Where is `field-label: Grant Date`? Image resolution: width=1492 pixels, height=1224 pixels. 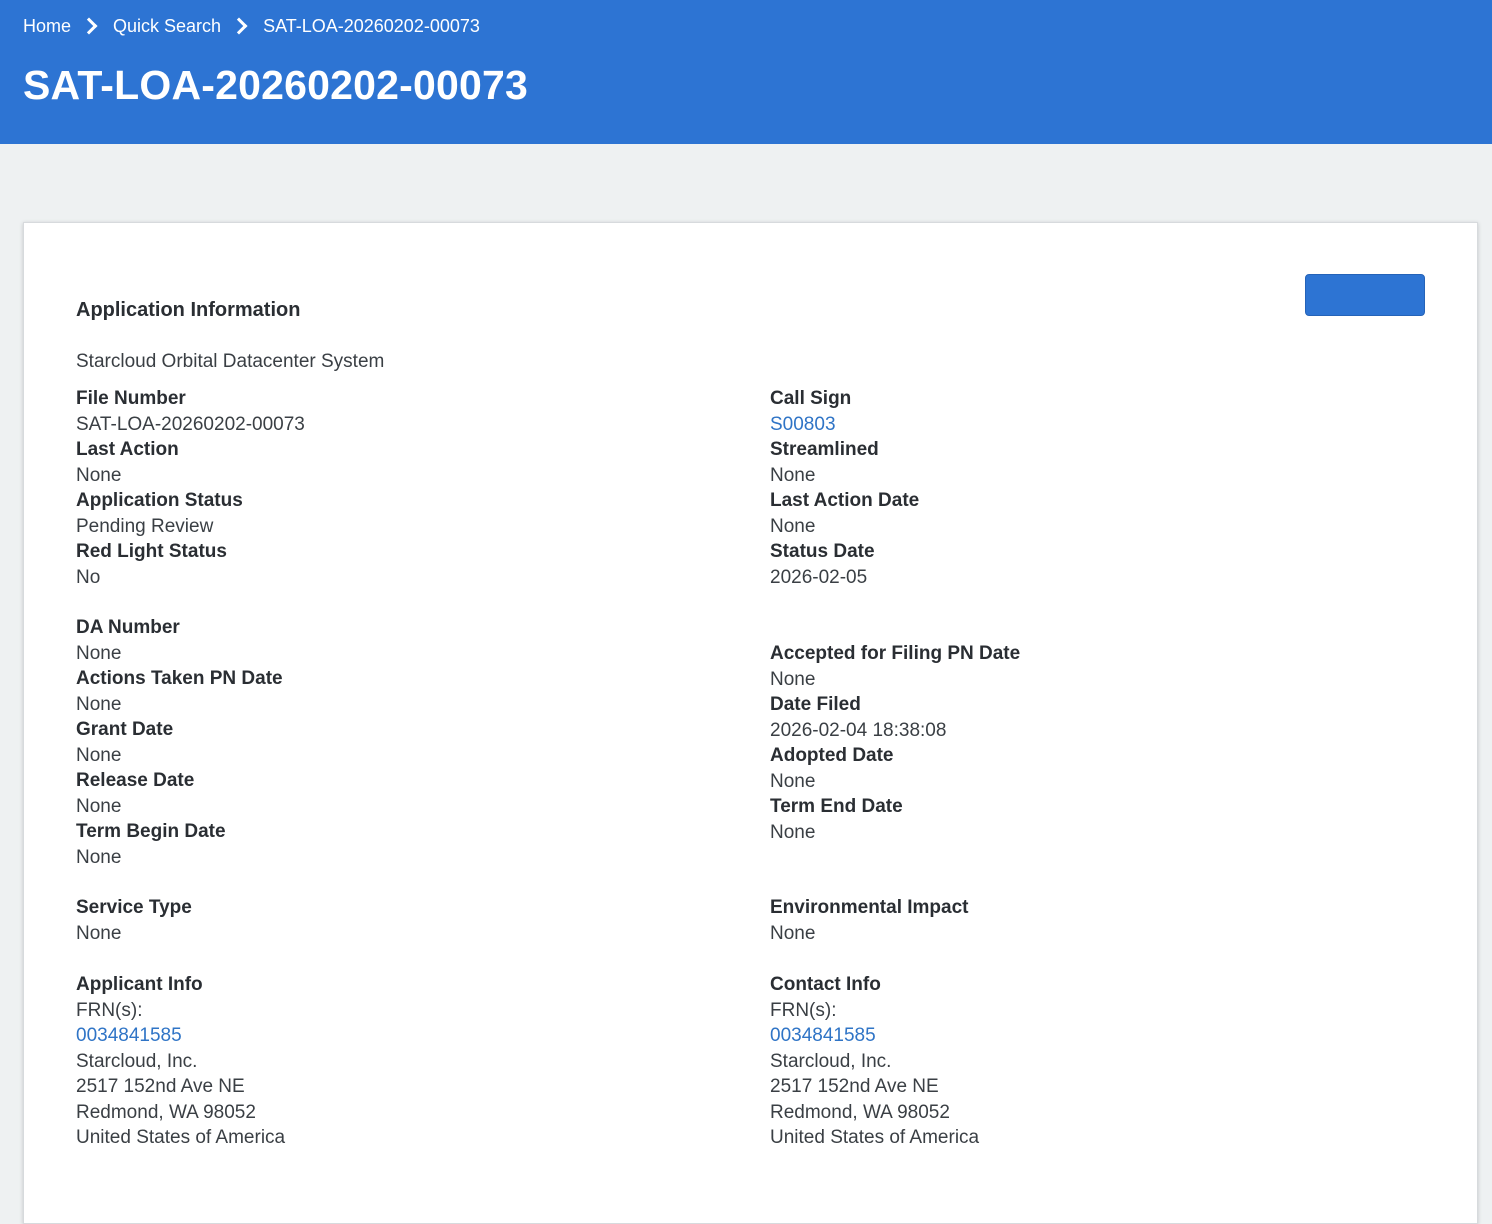
field-label: Grant Date is located at coordinates (125, 729).